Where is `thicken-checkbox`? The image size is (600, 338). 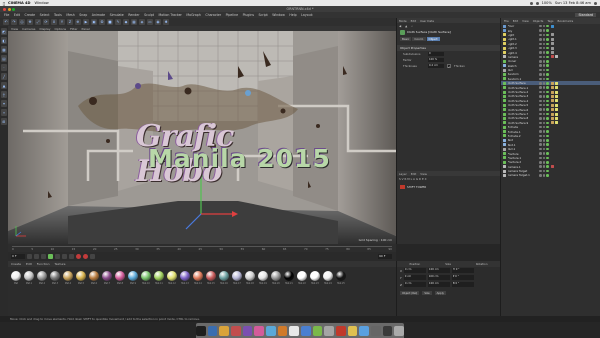
thicken-checkbox is located at coordinates (449, 66).